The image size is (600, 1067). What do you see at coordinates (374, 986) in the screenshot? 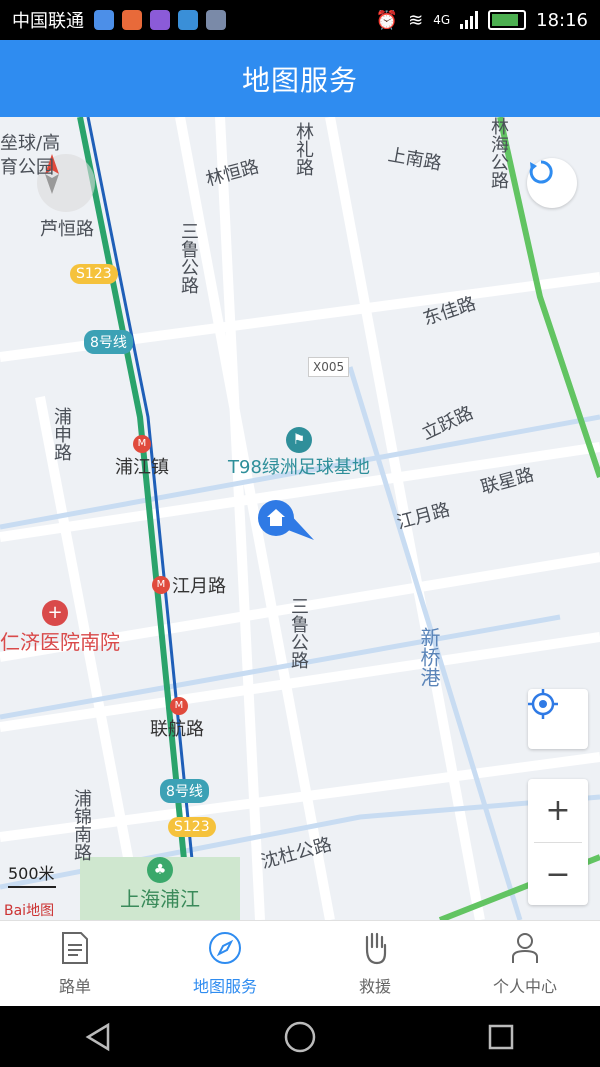
I see `nav-label: 救援` at bounding box center [374, 986].